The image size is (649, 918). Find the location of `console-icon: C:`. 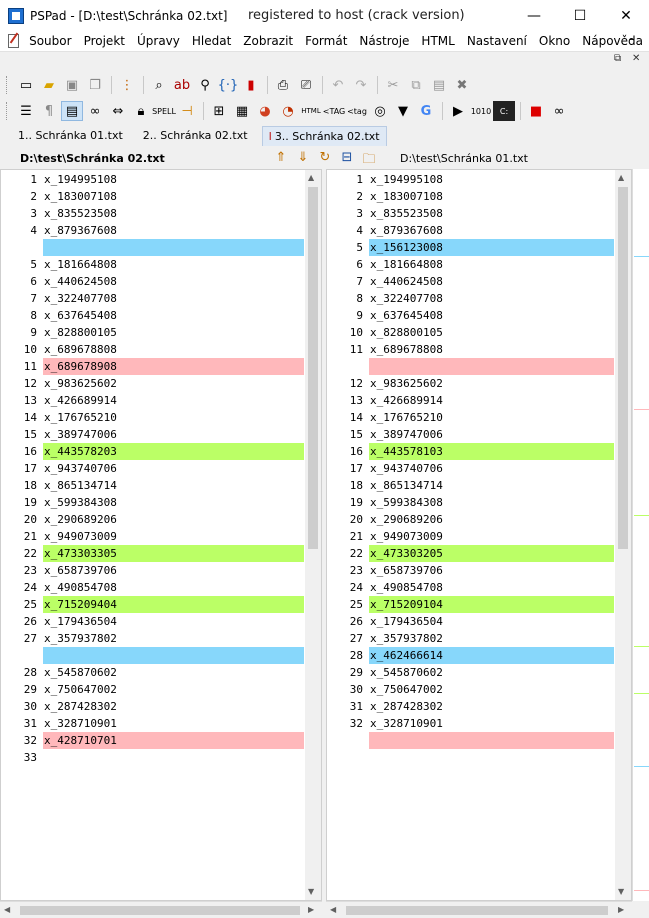

console-icon: C: is located at coordinates (504, 111).